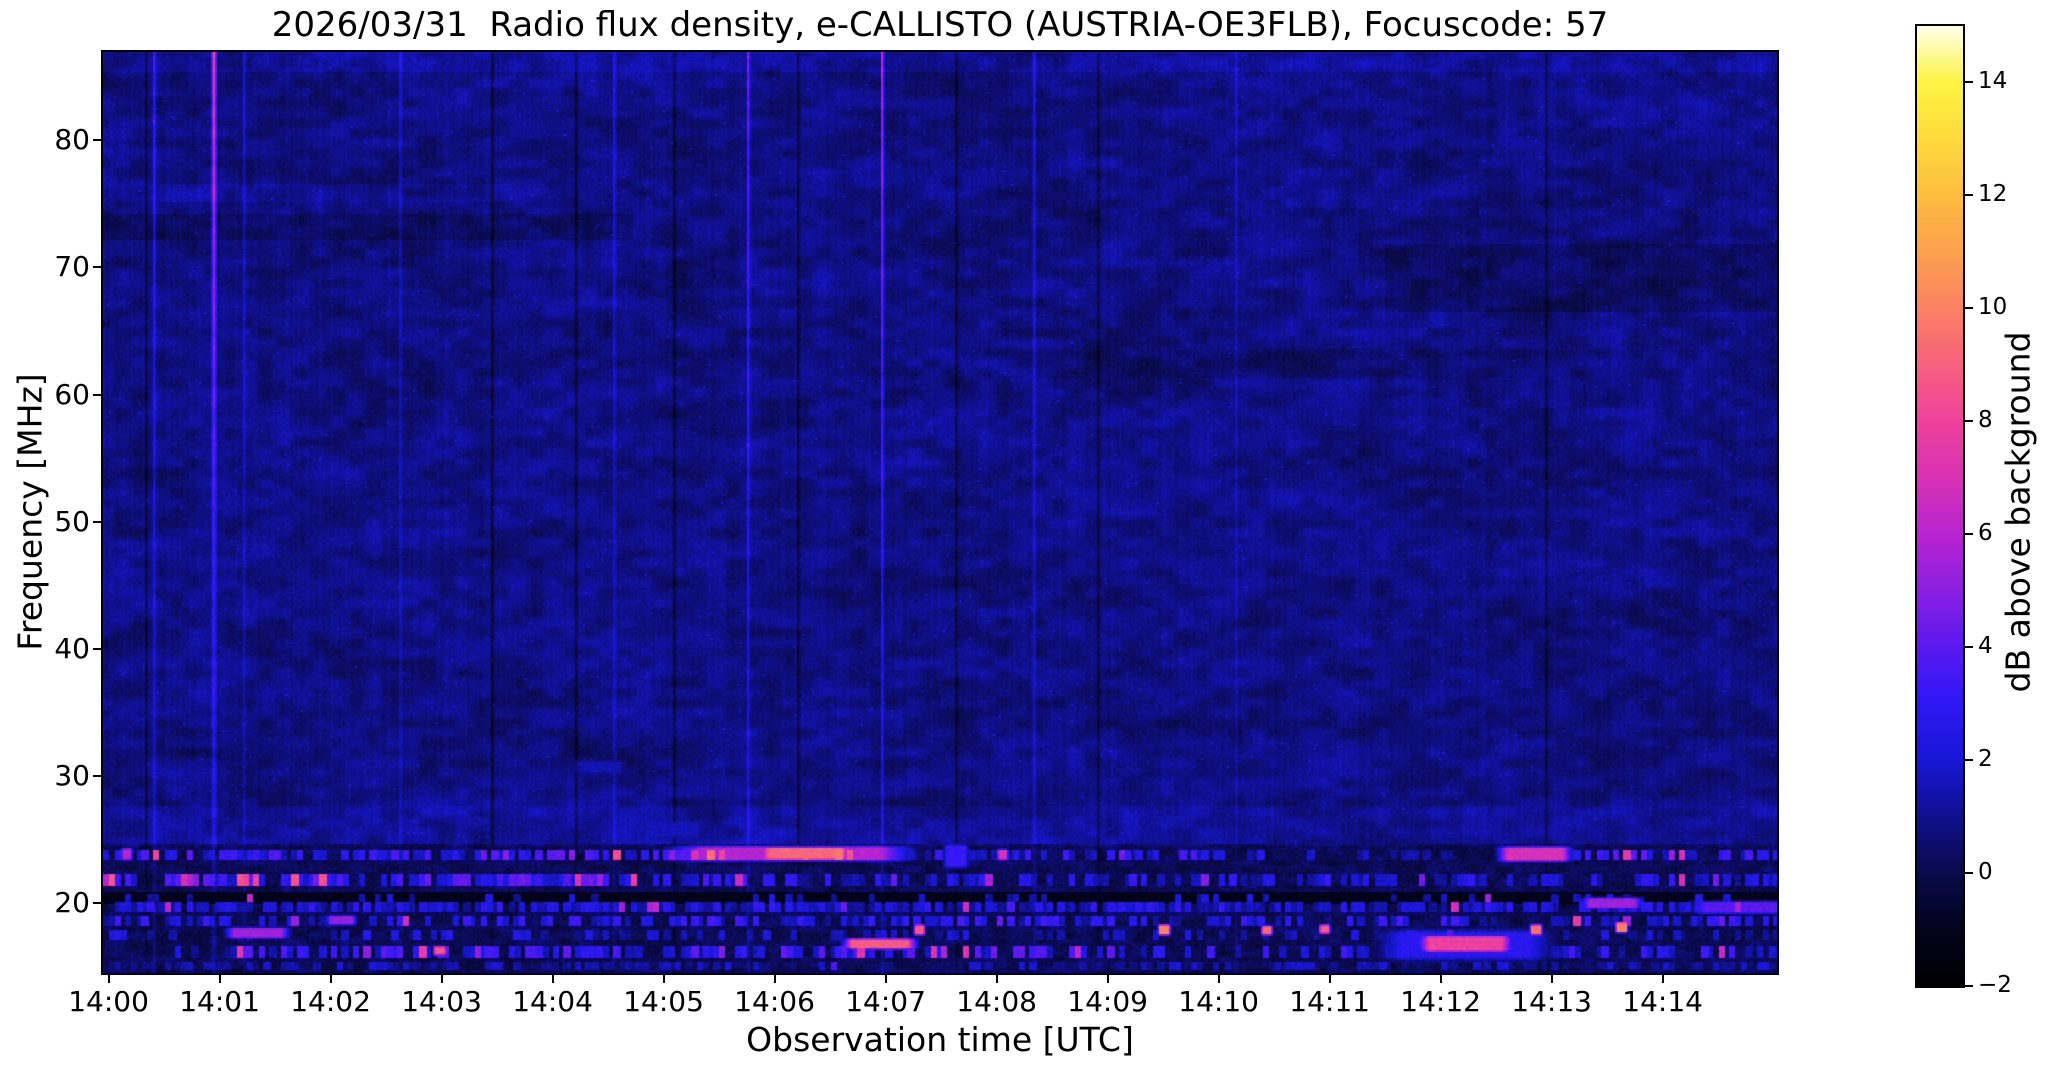 This screenshot has height=1067, width=2047. What do you see at coordinates (1985, 533) in the screenshot?
I see `colorbar-tick-label: 6` at bounding box center [1985, 533].